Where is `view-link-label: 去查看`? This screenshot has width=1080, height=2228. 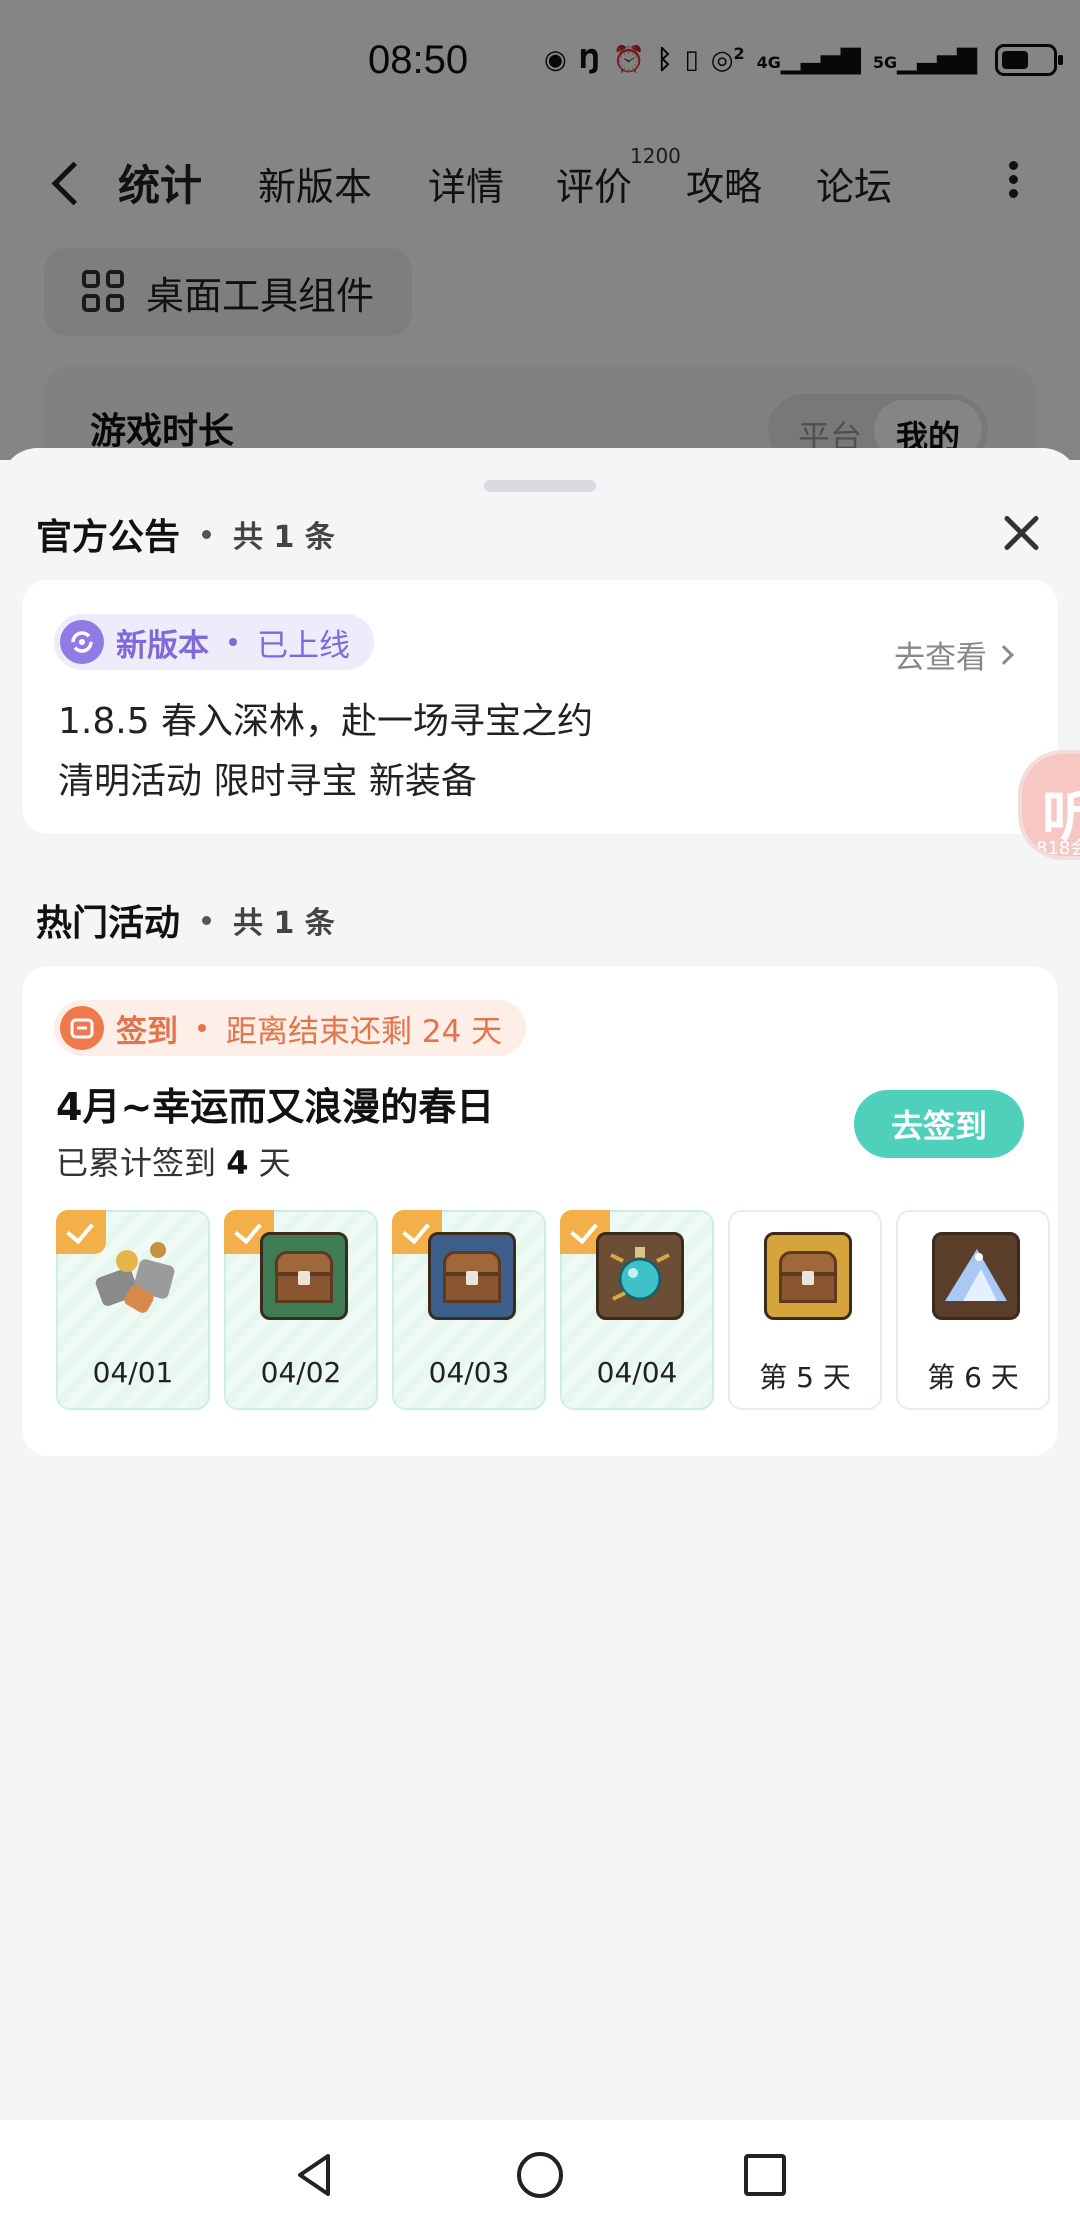 view-link-label: 去查看 is located at coordinates (940, 658).